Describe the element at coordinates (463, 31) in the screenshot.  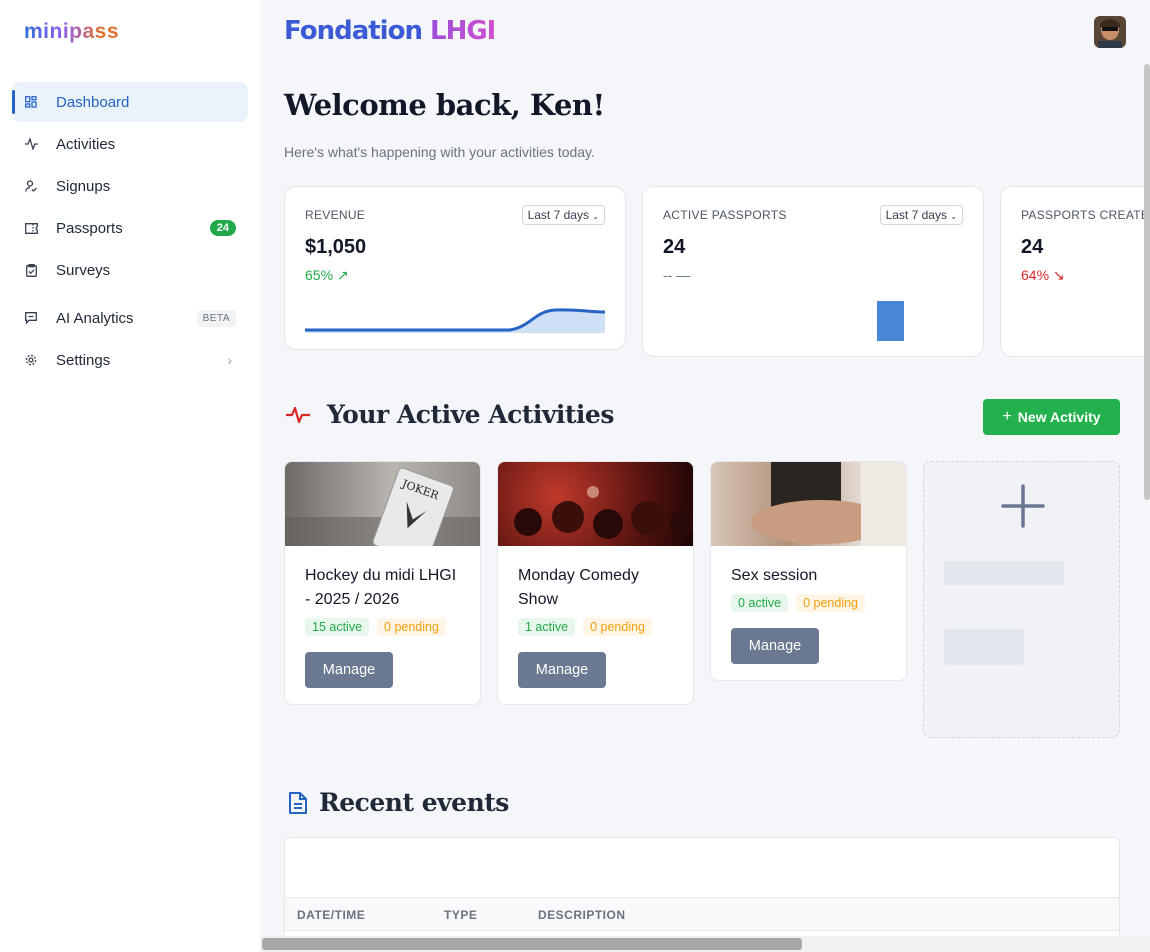
I see `org-name-part2: LHGI` at that location.